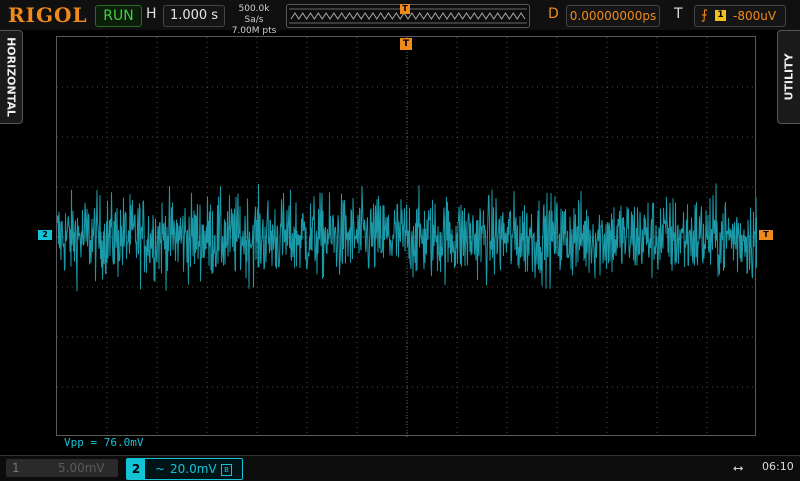 The height and width of the screenshot is (481, 800). What do you see at coordinates (738, 468) in the screenshot?
I see `usb-icon: ⭤` at bounding box center [738, 468].